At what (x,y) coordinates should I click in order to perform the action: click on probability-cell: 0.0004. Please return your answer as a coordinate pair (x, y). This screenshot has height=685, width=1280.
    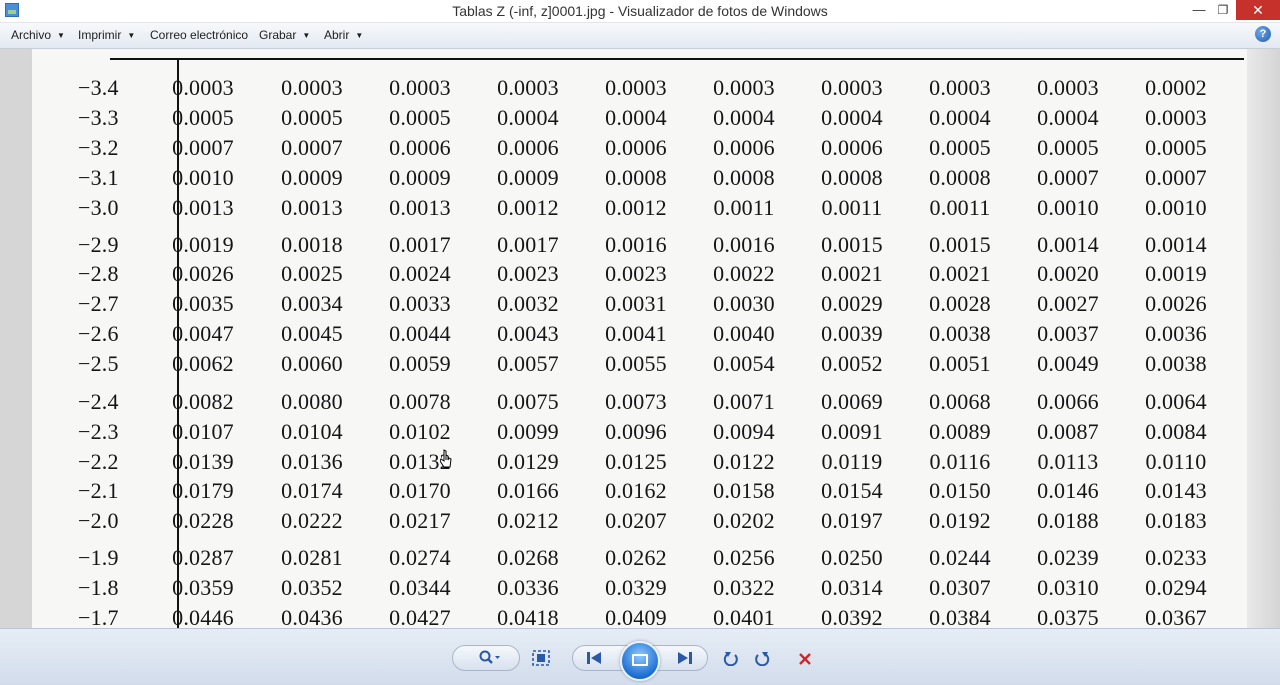
    Looking at the image, I should click on (1068, 117).